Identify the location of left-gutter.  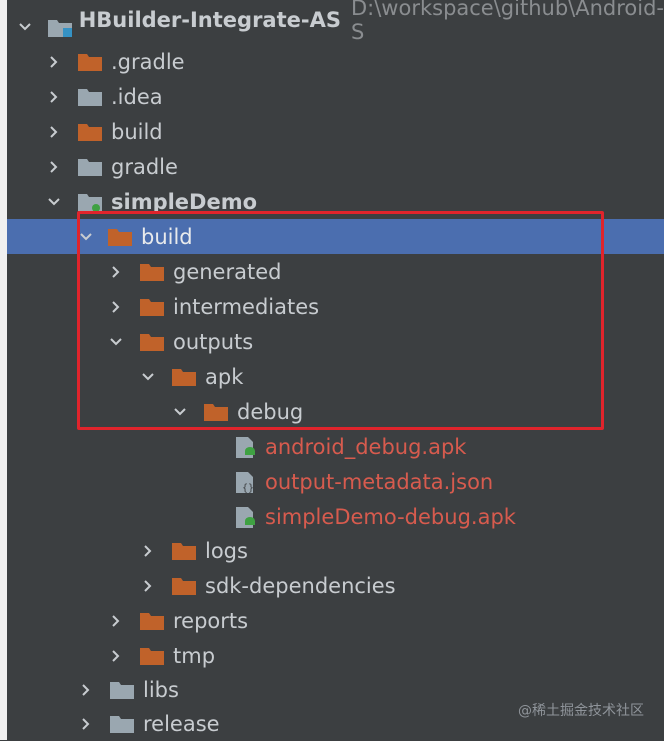
(3, 370).